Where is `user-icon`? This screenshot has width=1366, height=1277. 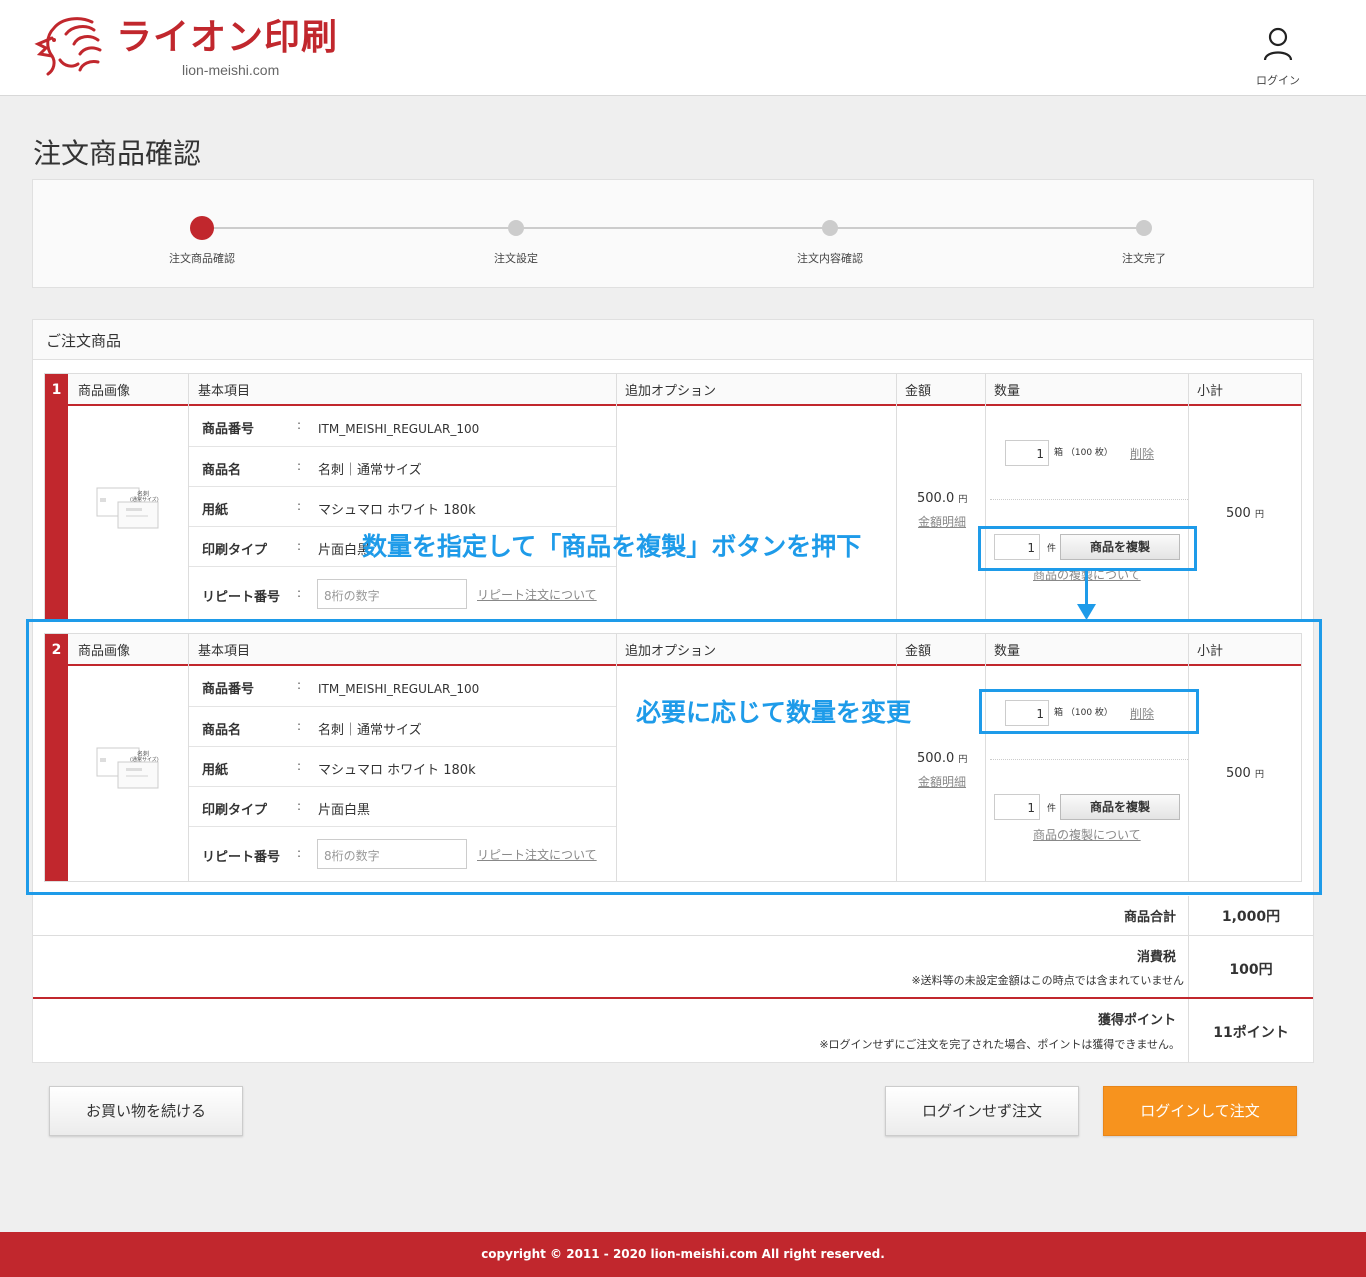
user-icon is located at coordinates (1278, 44).